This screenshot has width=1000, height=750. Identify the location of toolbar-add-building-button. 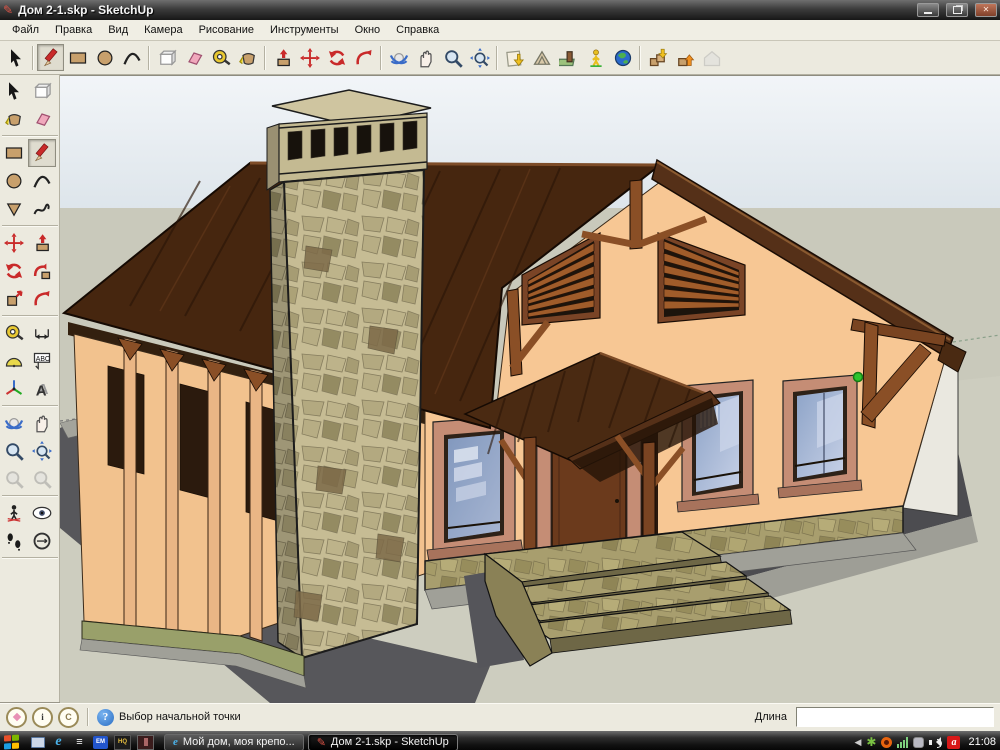
(595, 57).